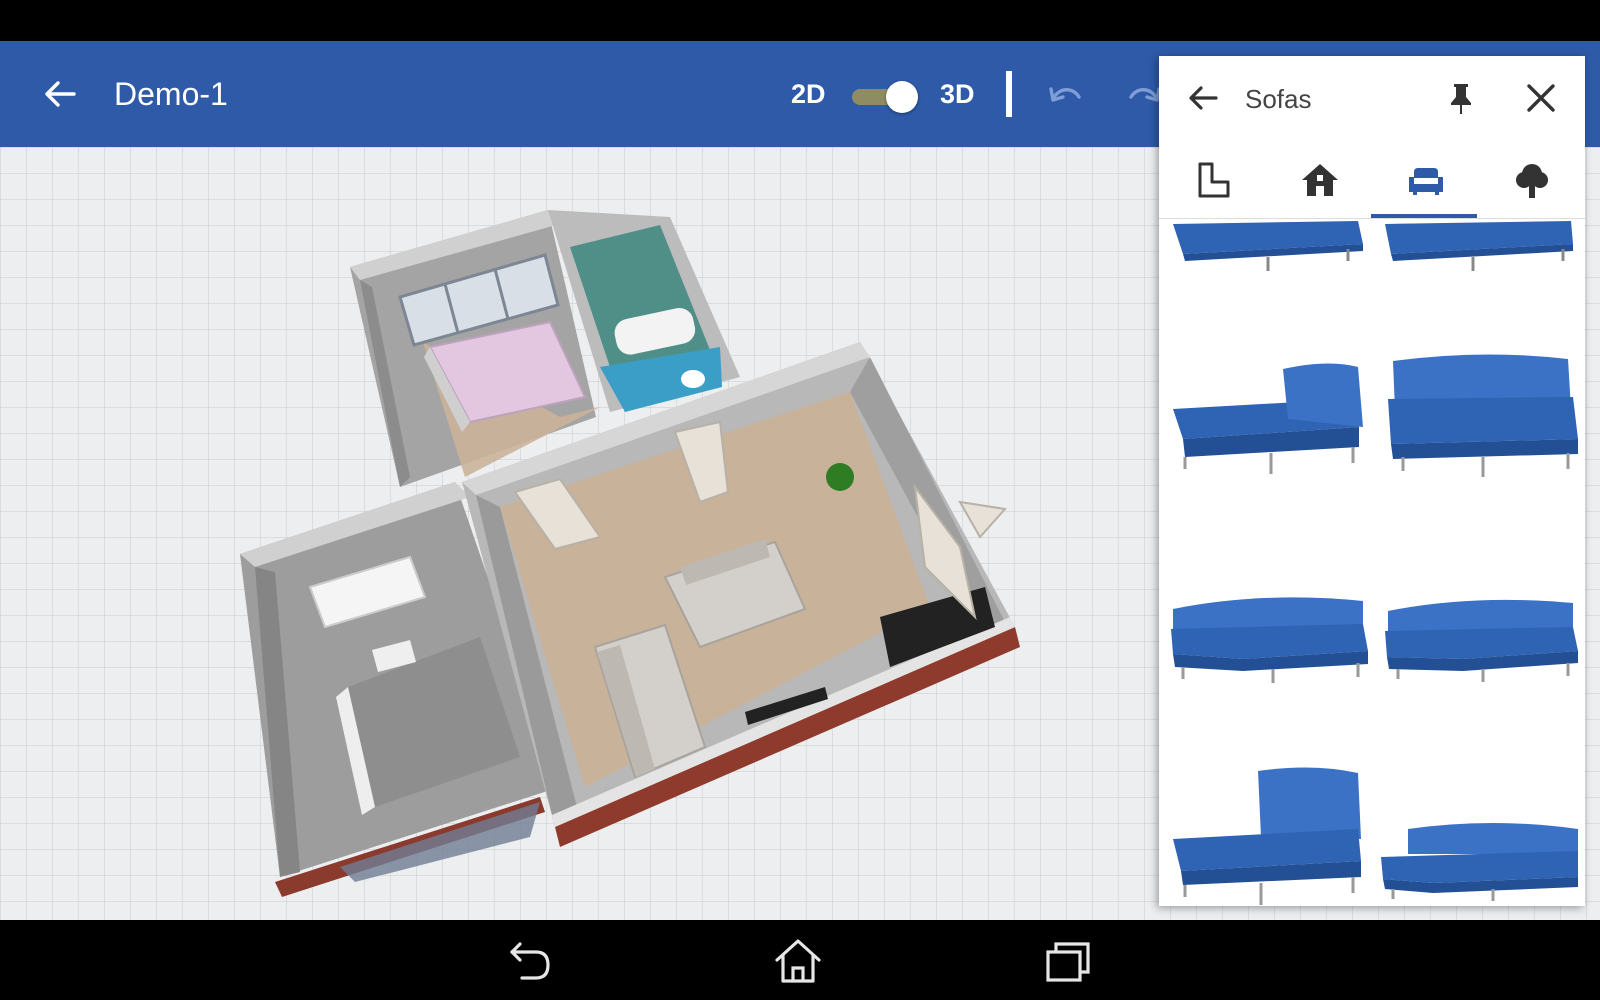 This screenshot has height=1000, width=1600. What do you see at coordinates (840, 477) in the screenshot?
I see `plant-3d-model` at bounding box center [840, 477].